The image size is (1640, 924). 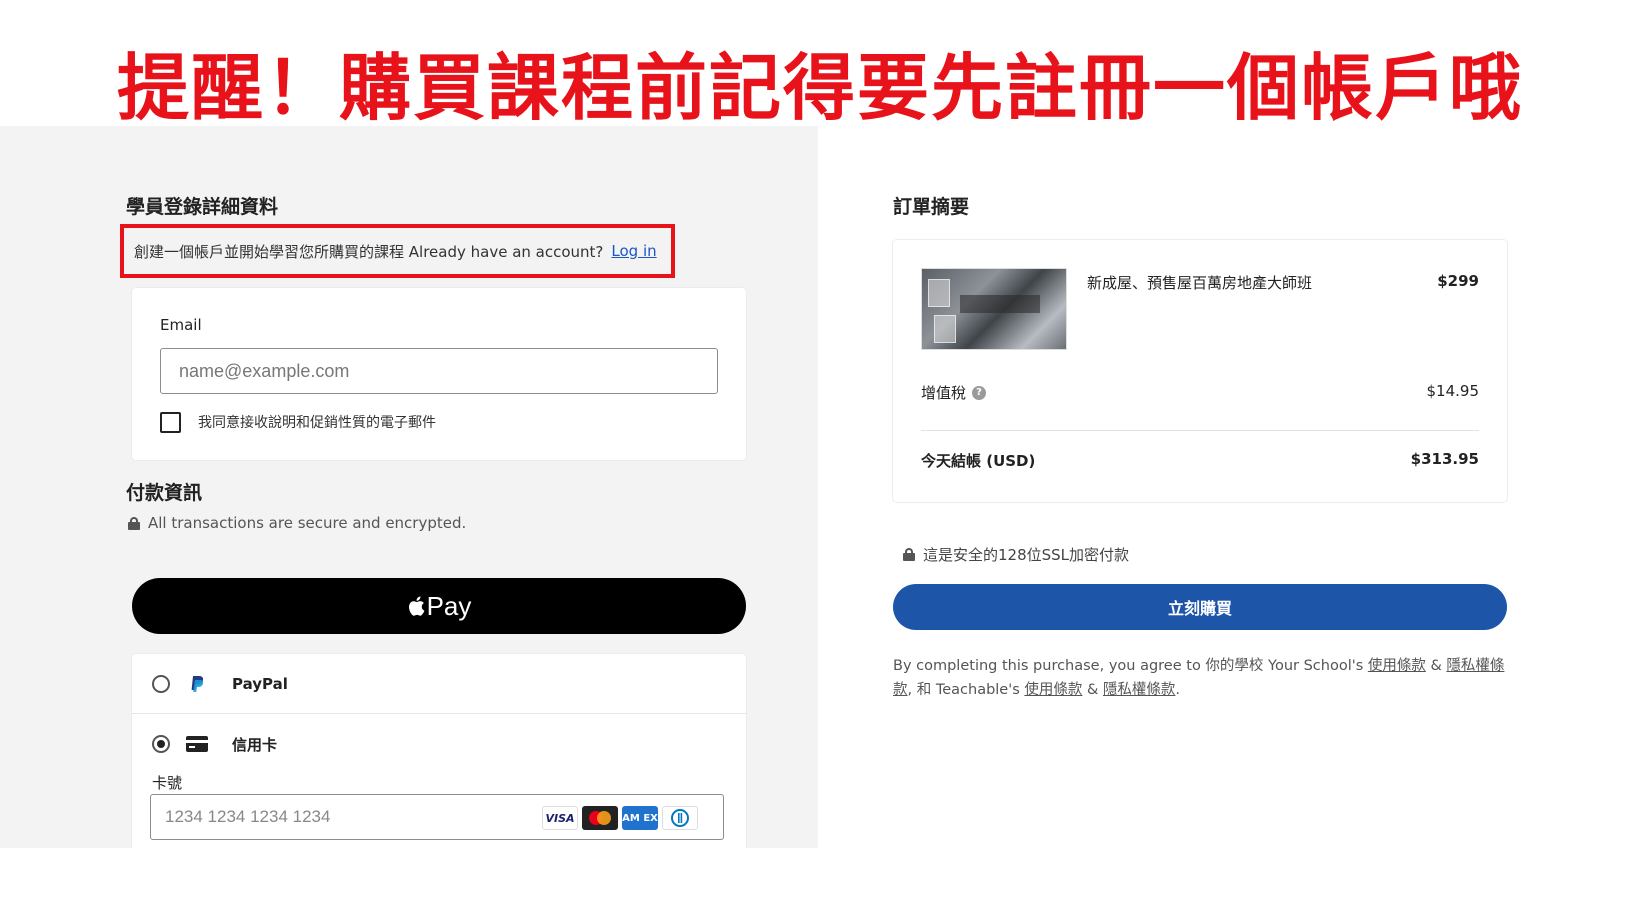 I want to click on credit-card-label: 信用卡, so click(x=255, y=744).